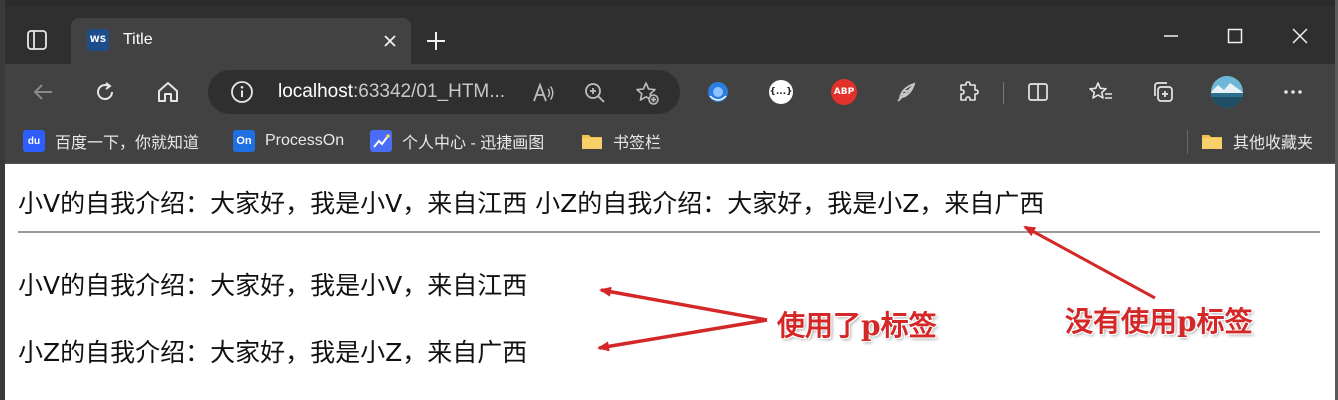 The height and width of the screenshot is (400, 1338). I want to click on extension-code-icon: {...}, so click(781, 92).